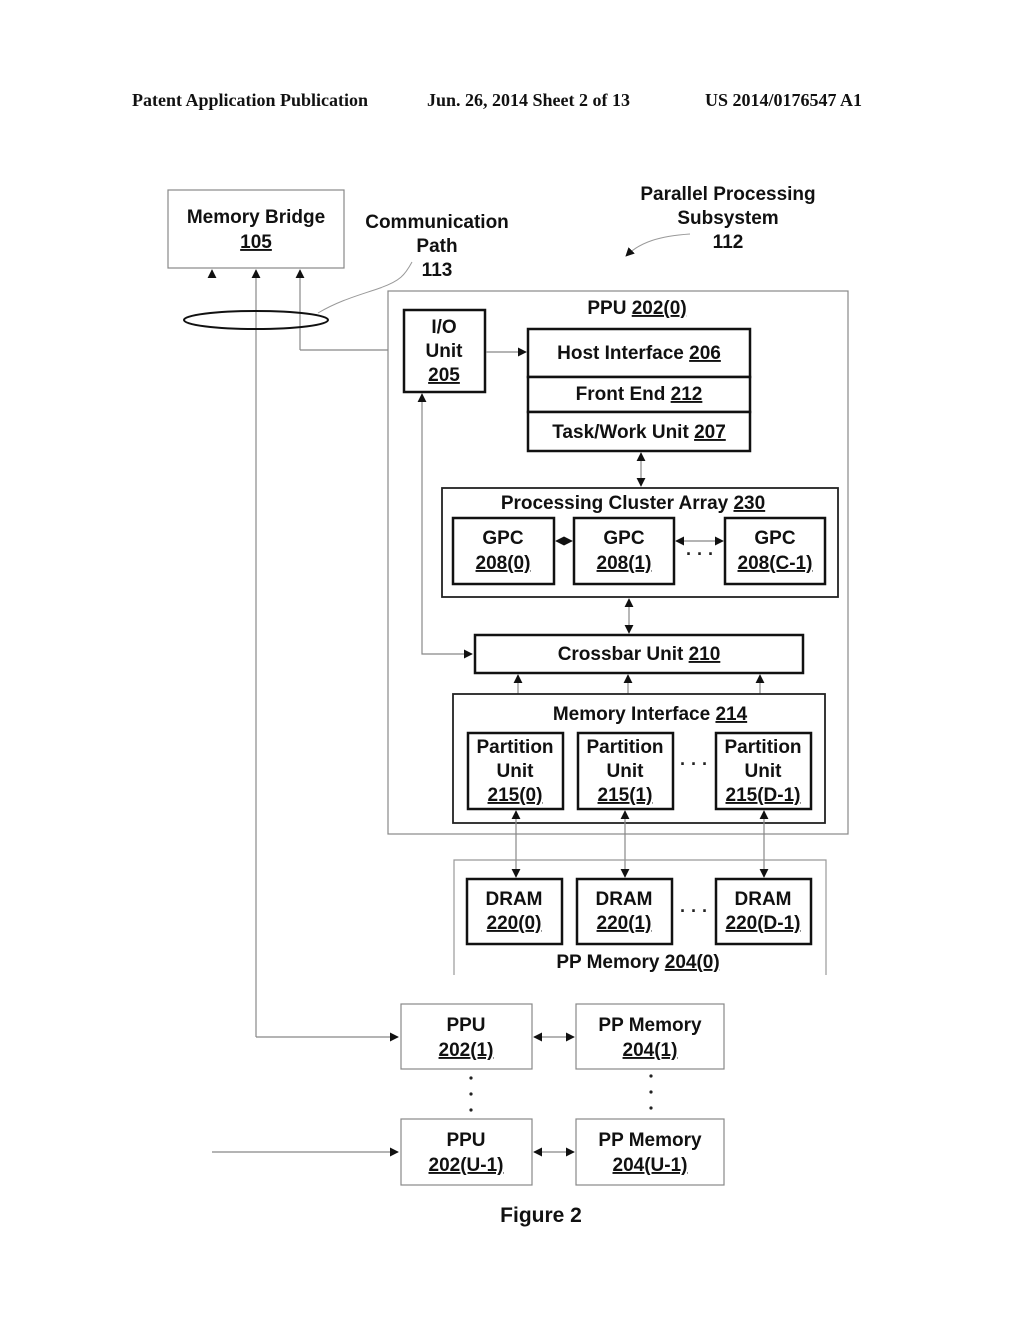  Describe the element at coordinates (256, 217) in the screenshot. I see `memory-bridge-label: Memory Bridge` at that location.